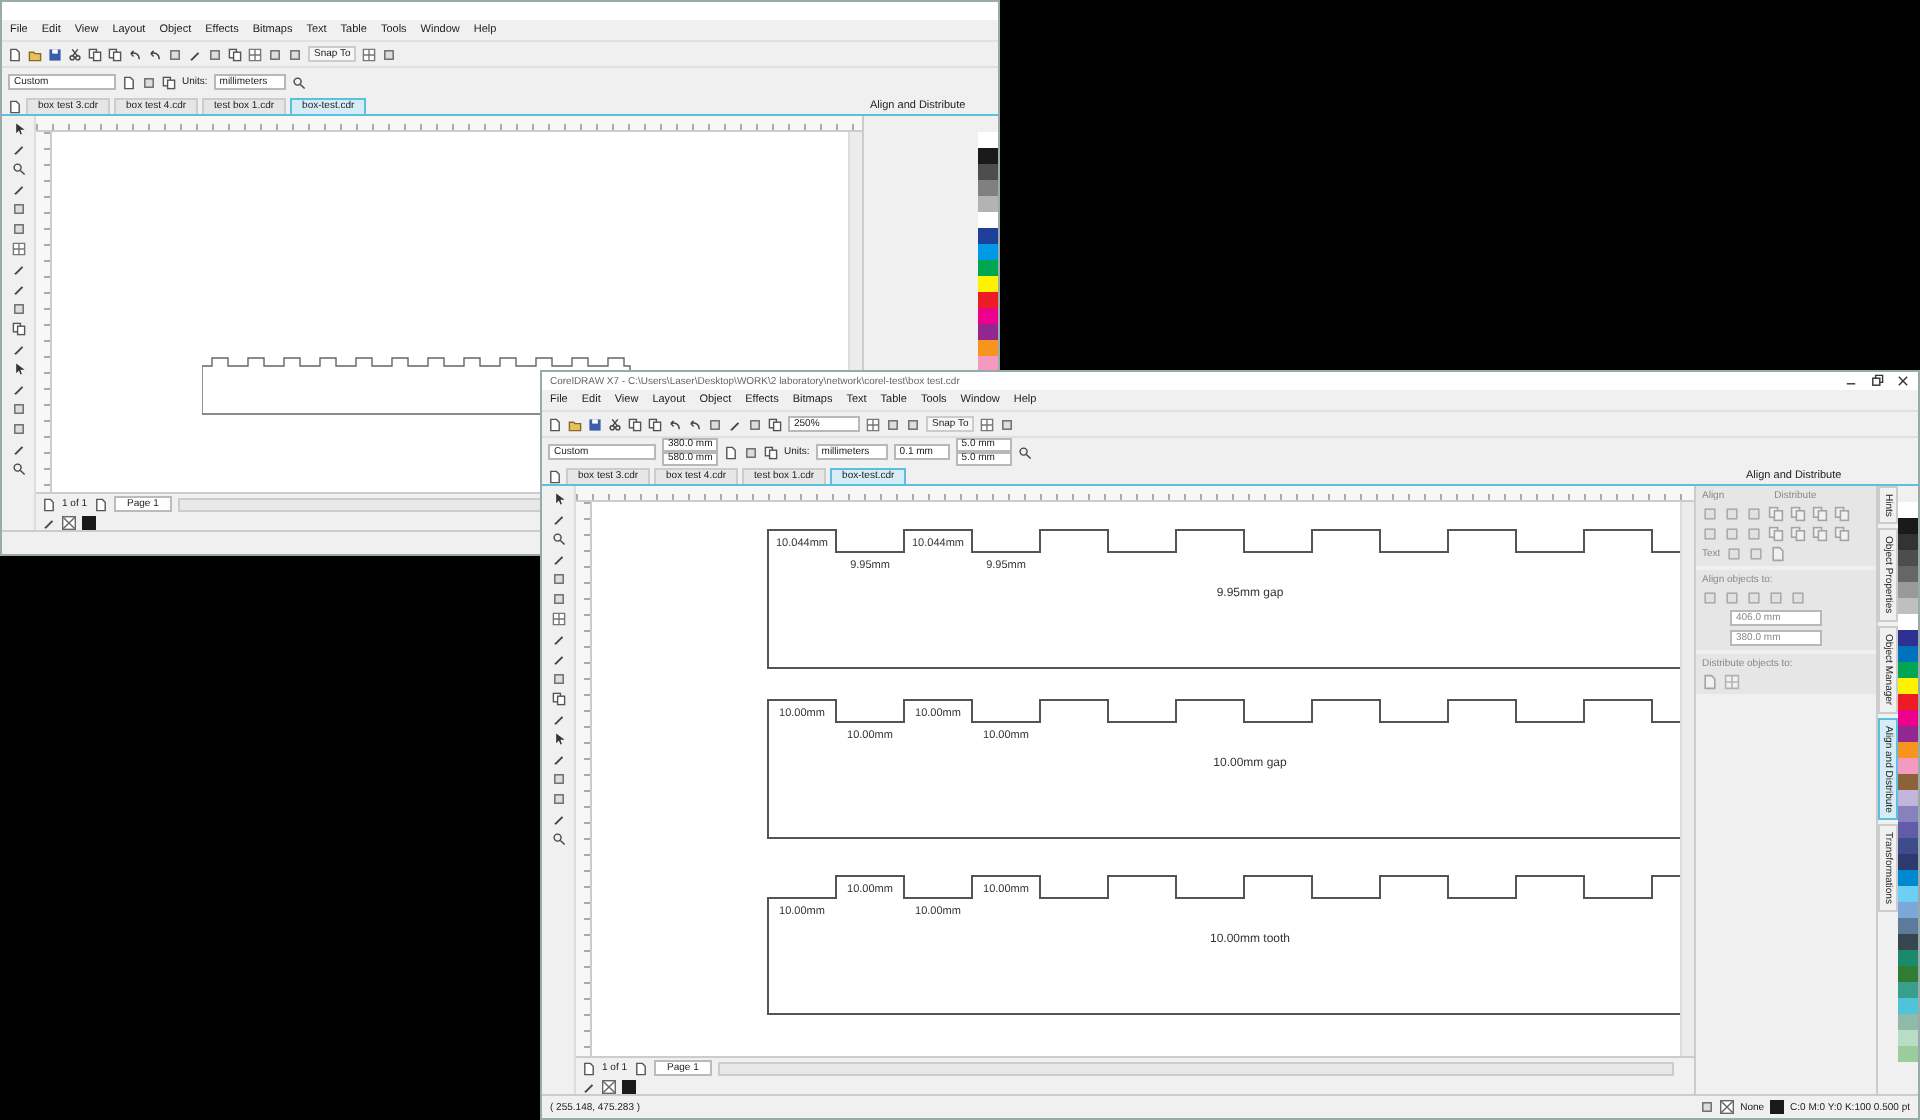 This screenshot has height=1120, width=1920. What do you see at coordinates (35, 54) in the screenshot?
I see `folder-icon` at bounding box center [35, 54].